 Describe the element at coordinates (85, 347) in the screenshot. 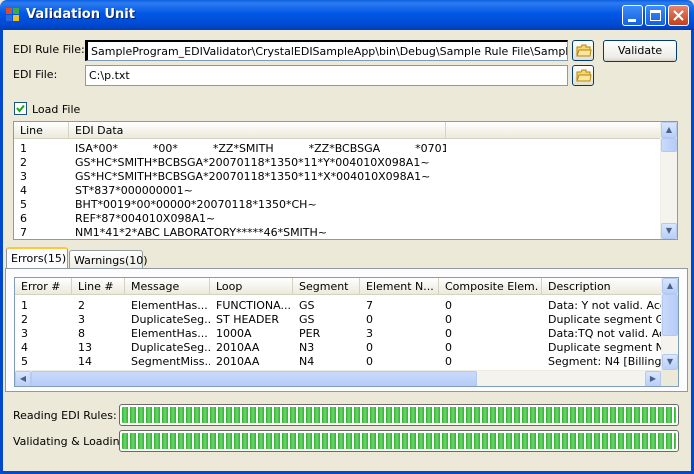

I see `line-number-cell: 13` at that location.